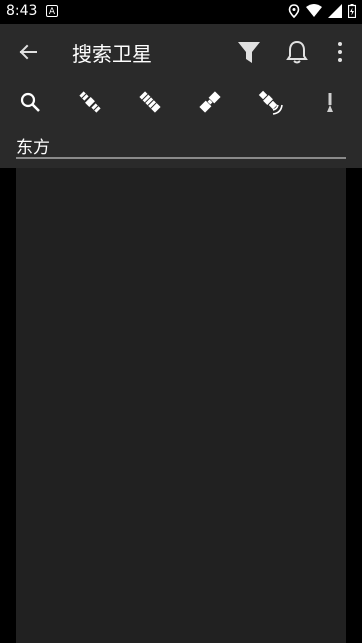 Image resolution: width=362 pixels, height=643 pixels. I want to click on search-input, so click(181, 145).